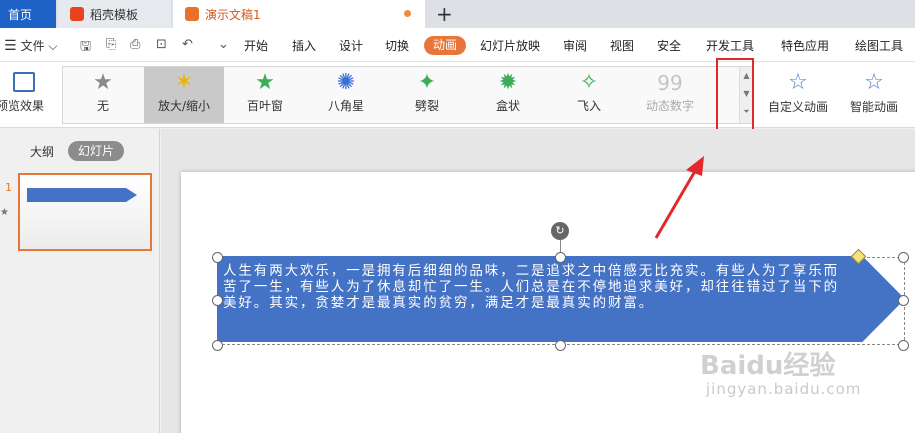 The image size is (915, 433). What do you see at coordinates (184, 82) in the screenshot?
I see `zoom-star-icon: ✶` at bounding box center [184, 82].